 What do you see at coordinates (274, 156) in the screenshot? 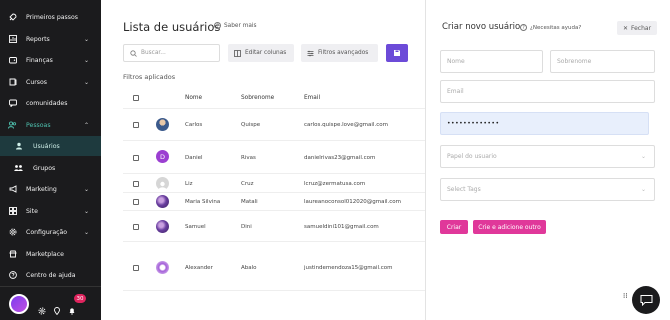
I see `table-row: D Daniel Rivas danielrivas23@gmail.com` at bounding box center [274, 156].